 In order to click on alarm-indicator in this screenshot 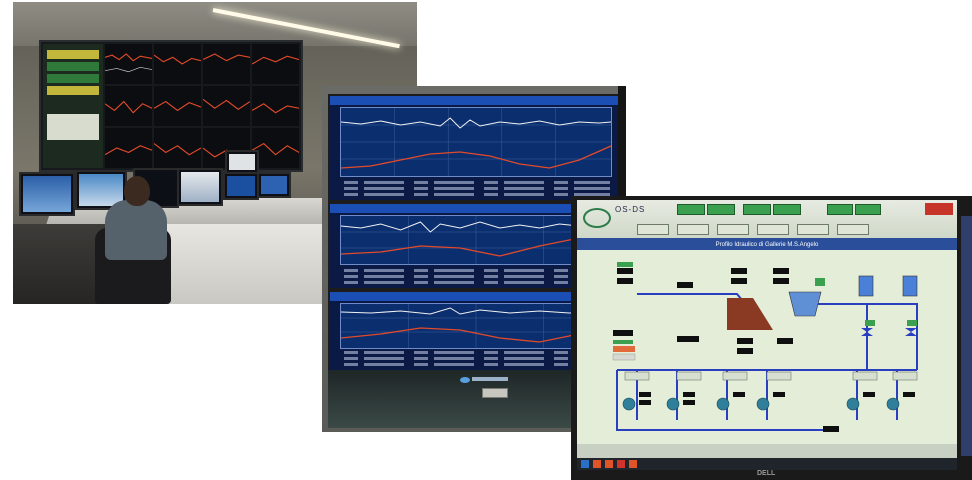, I will do `click(939, 209)`.